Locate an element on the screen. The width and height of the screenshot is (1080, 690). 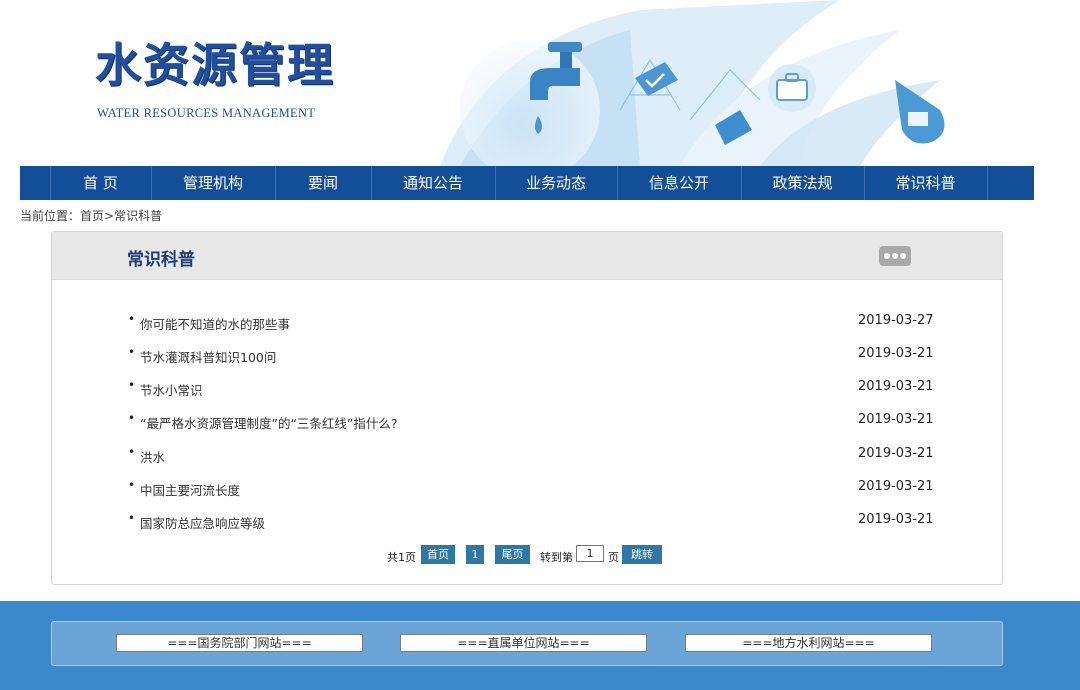
breadcrumb-prefix: 当前位置： is located at coordinates (50, 216).